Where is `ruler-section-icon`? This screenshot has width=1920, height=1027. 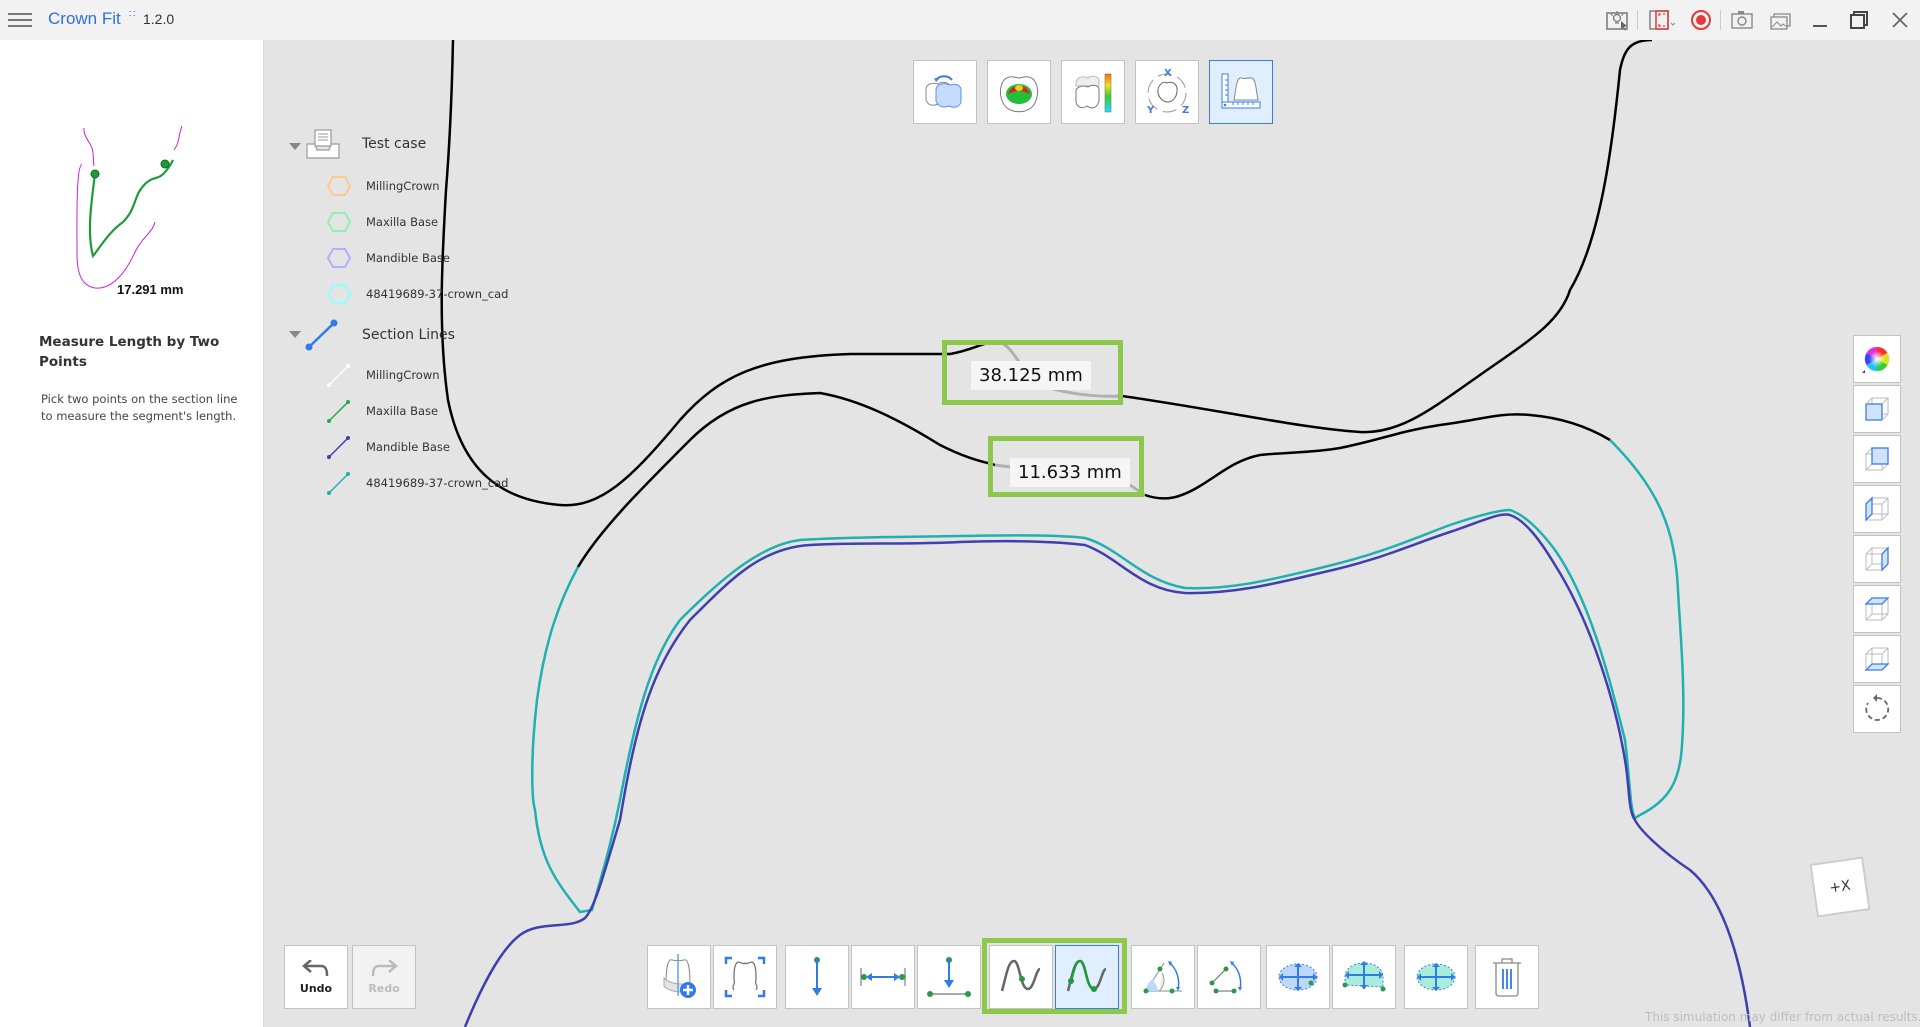
ruler-section-icon is located at coordinates (1241, 91).